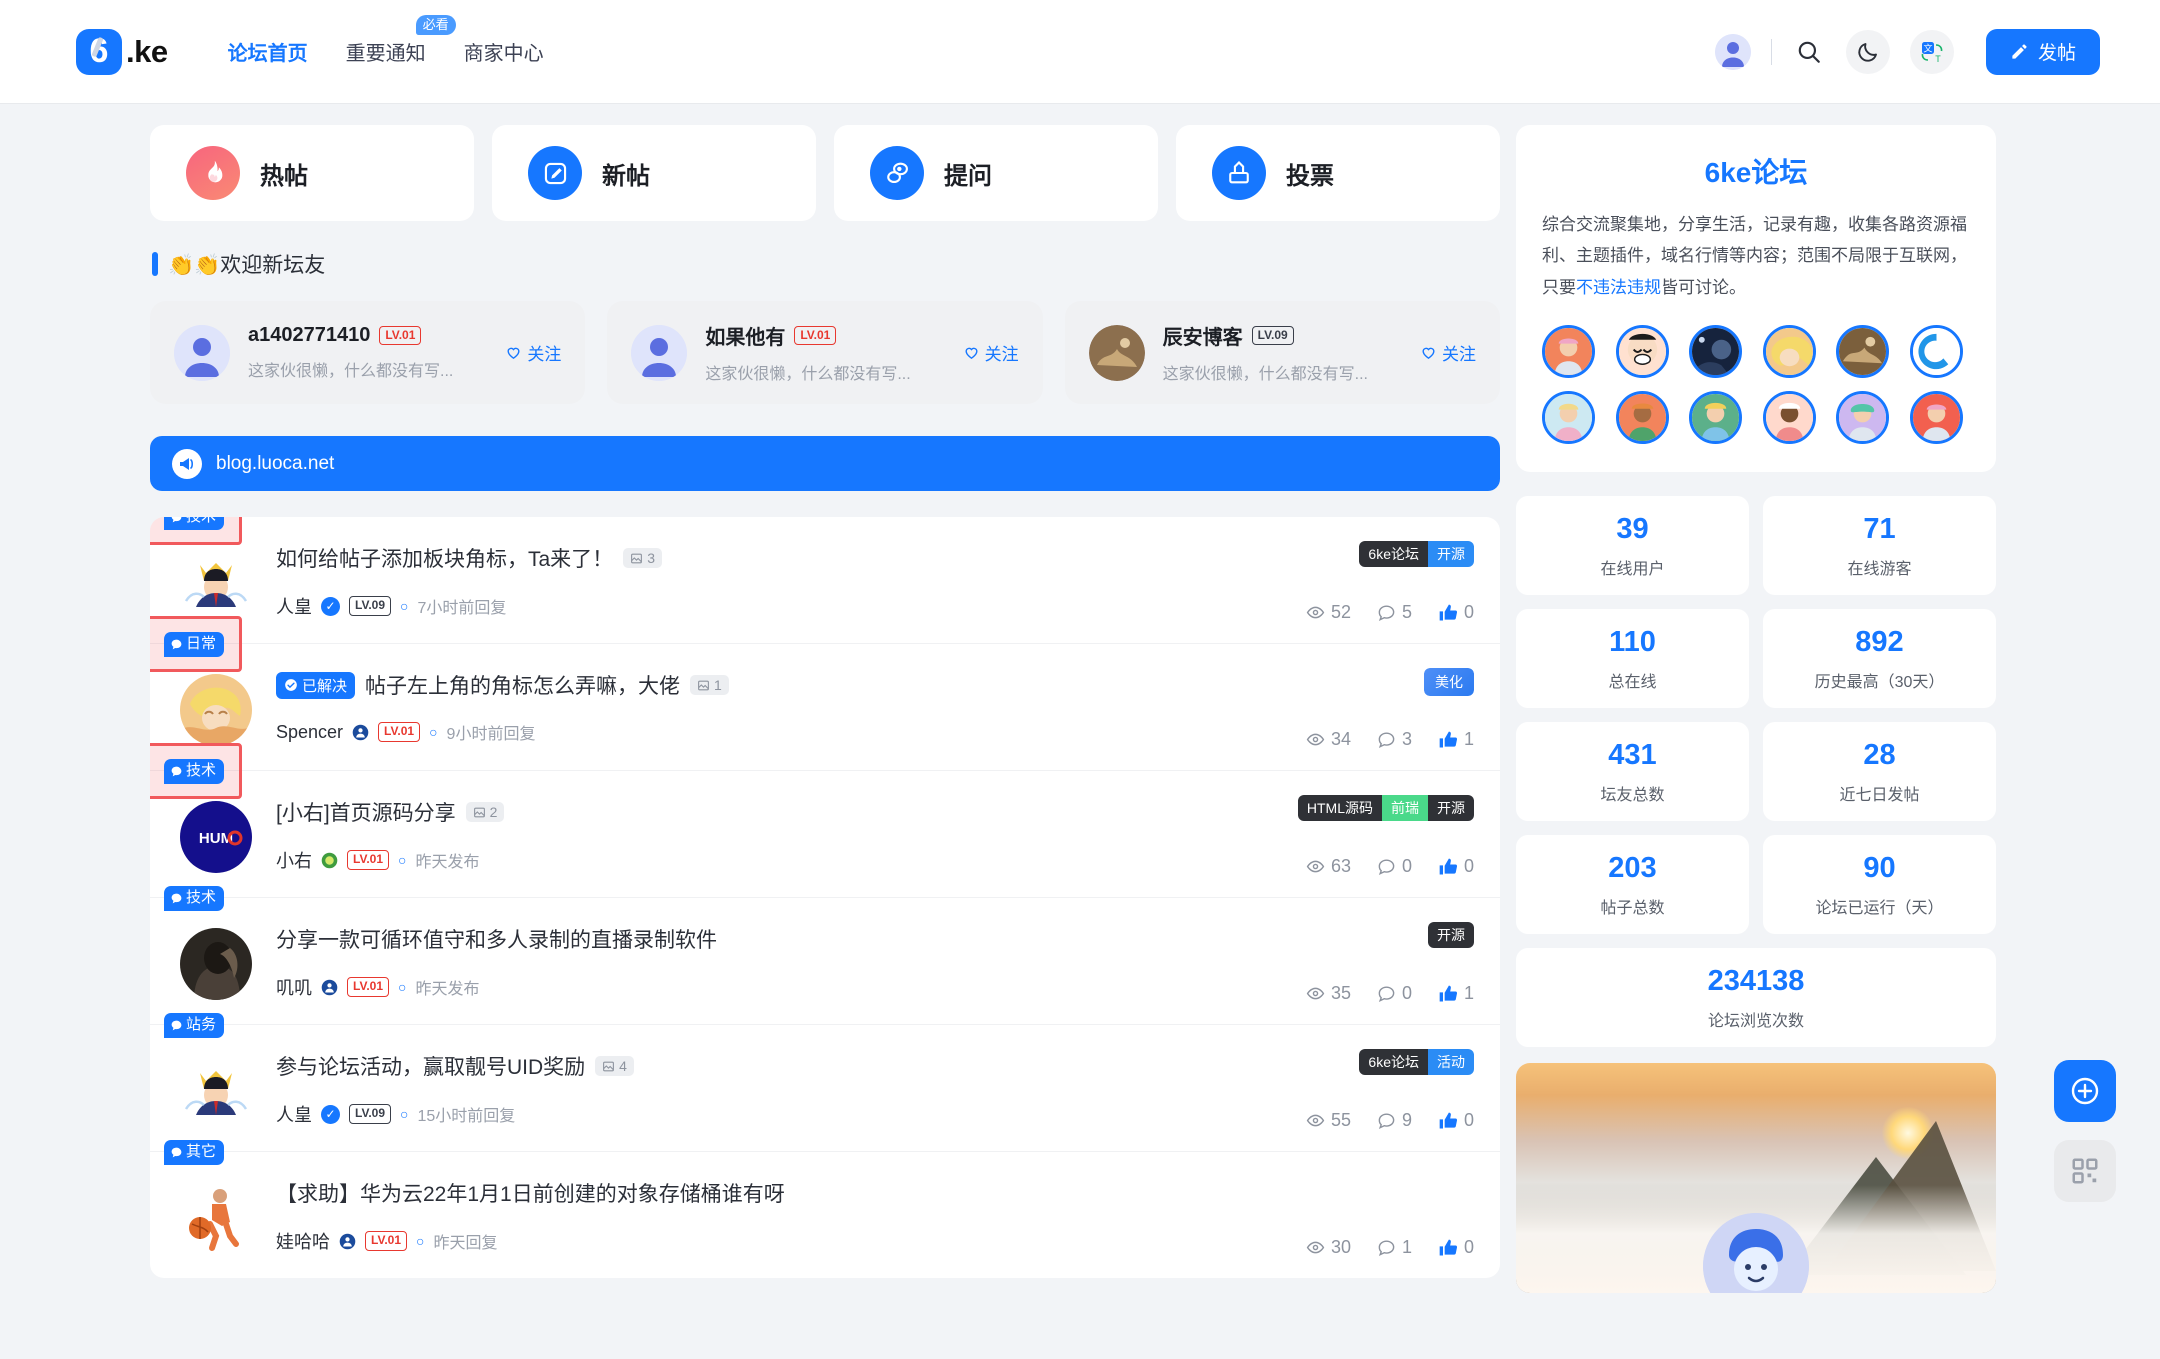  What do you see at coordinates (1451, 935) in the screenshot?
I see `post-badges: 开源` at bounding box center [1451, 935].